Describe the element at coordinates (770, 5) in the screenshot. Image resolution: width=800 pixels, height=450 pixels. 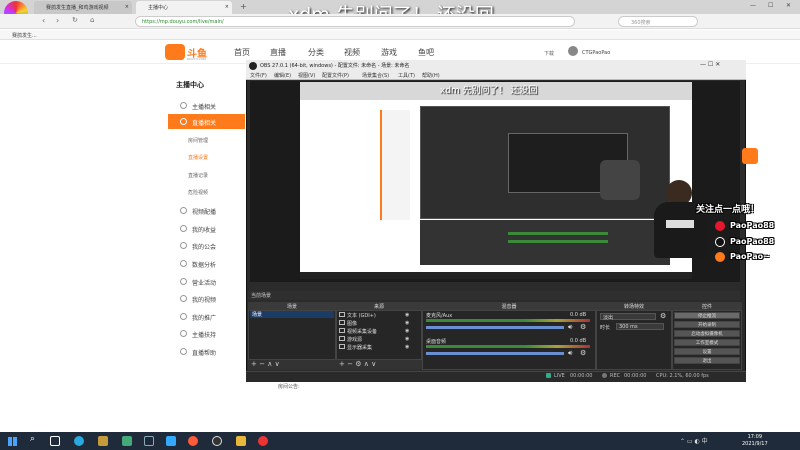
I see `maximize-icon: ☐` at that location.